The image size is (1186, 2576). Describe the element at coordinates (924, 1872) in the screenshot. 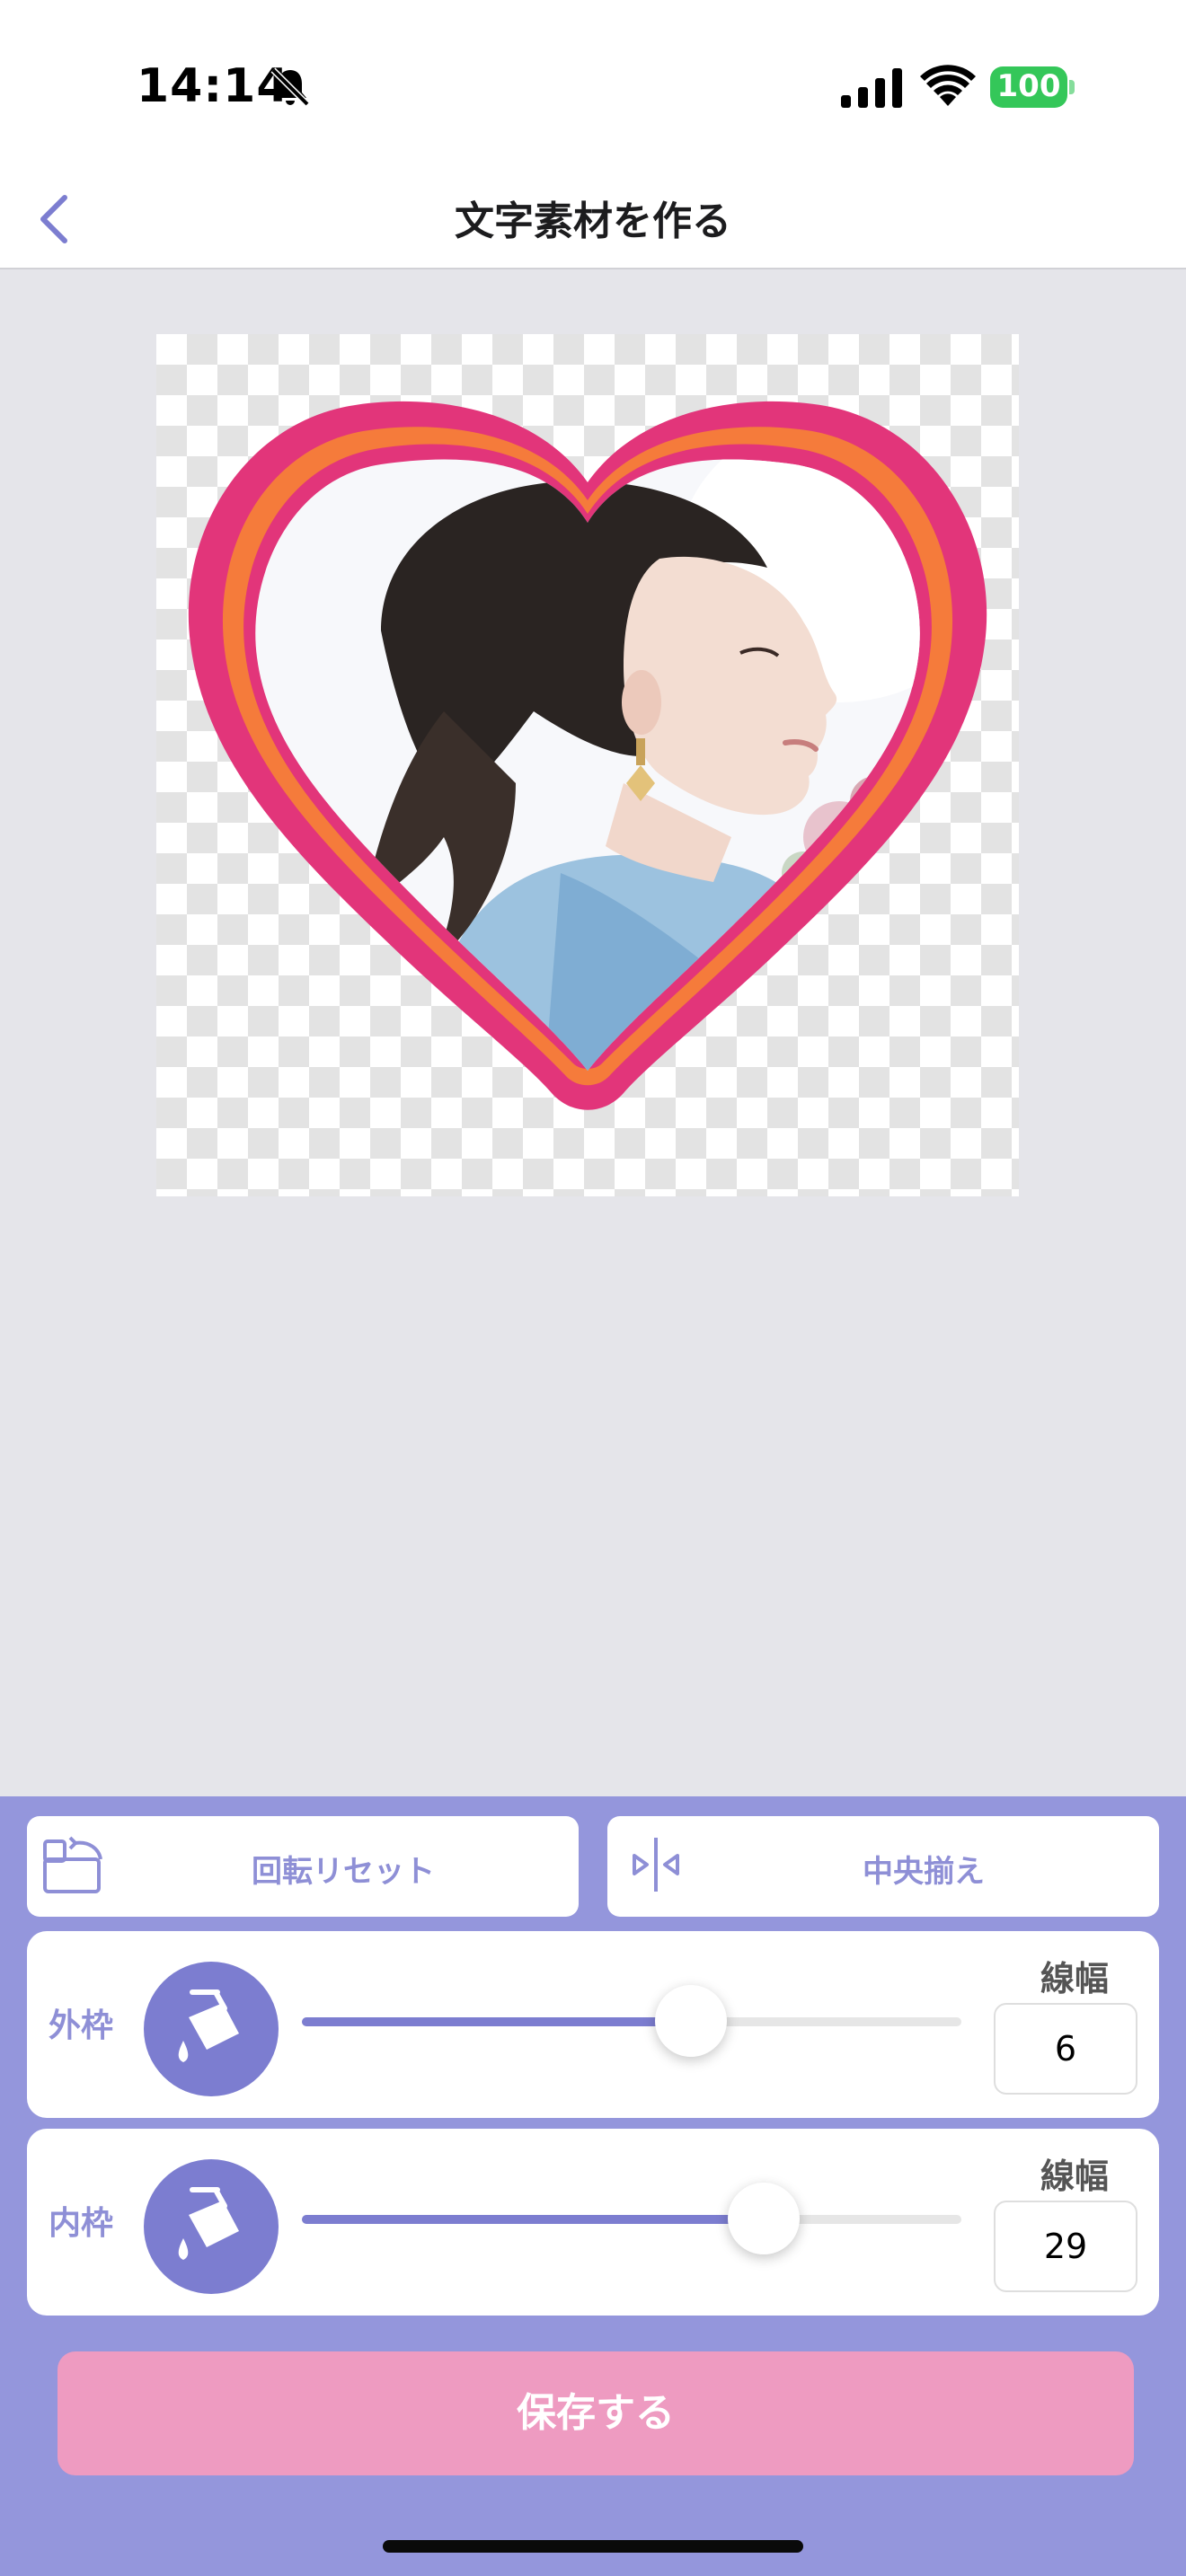

I see `center-align-label: 中央揃え` at that location.